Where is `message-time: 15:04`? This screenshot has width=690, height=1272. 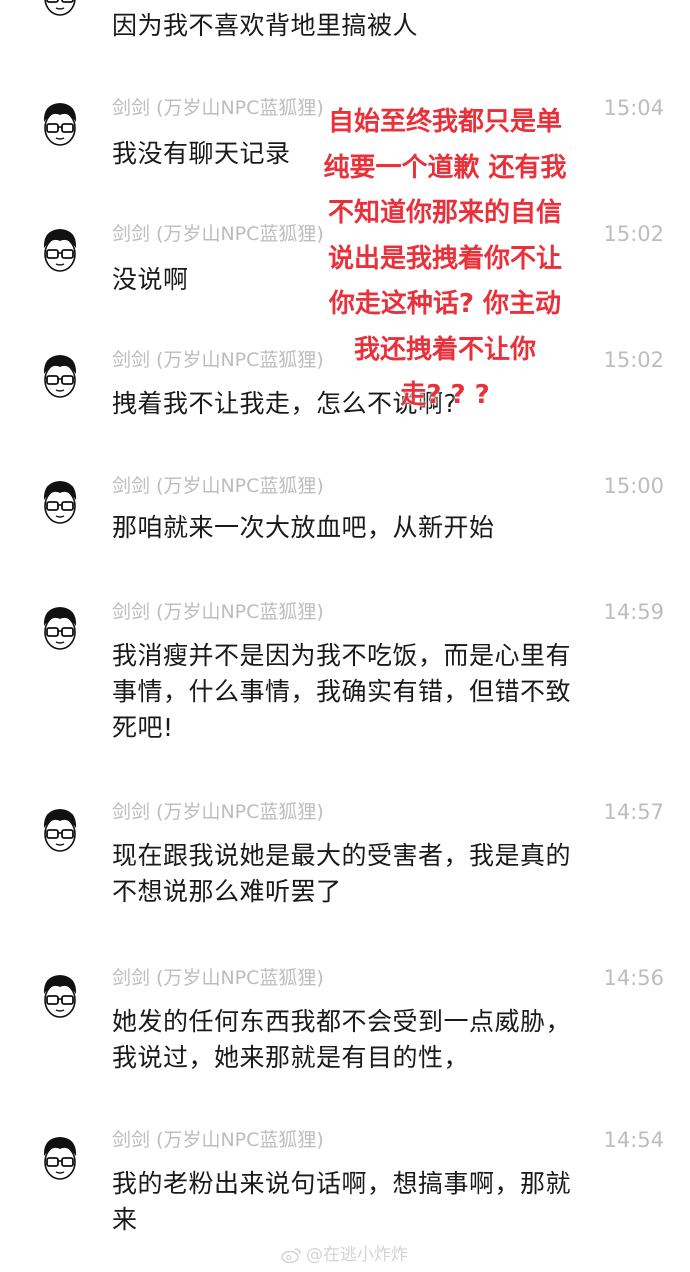
message-time: 15:04 is located at coordinates (633, 108).